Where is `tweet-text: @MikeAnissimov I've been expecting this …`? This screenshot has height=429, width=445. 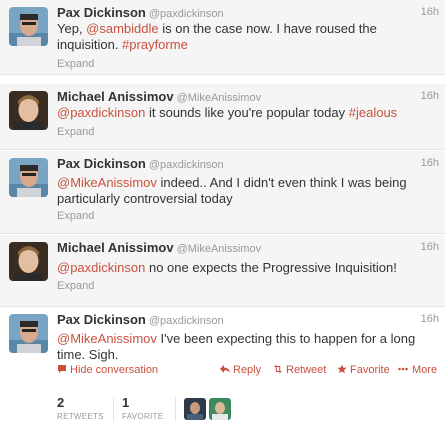
tweet-text: @MikeAnissimov I've been expecting this … is located at coordinates (244, 347).